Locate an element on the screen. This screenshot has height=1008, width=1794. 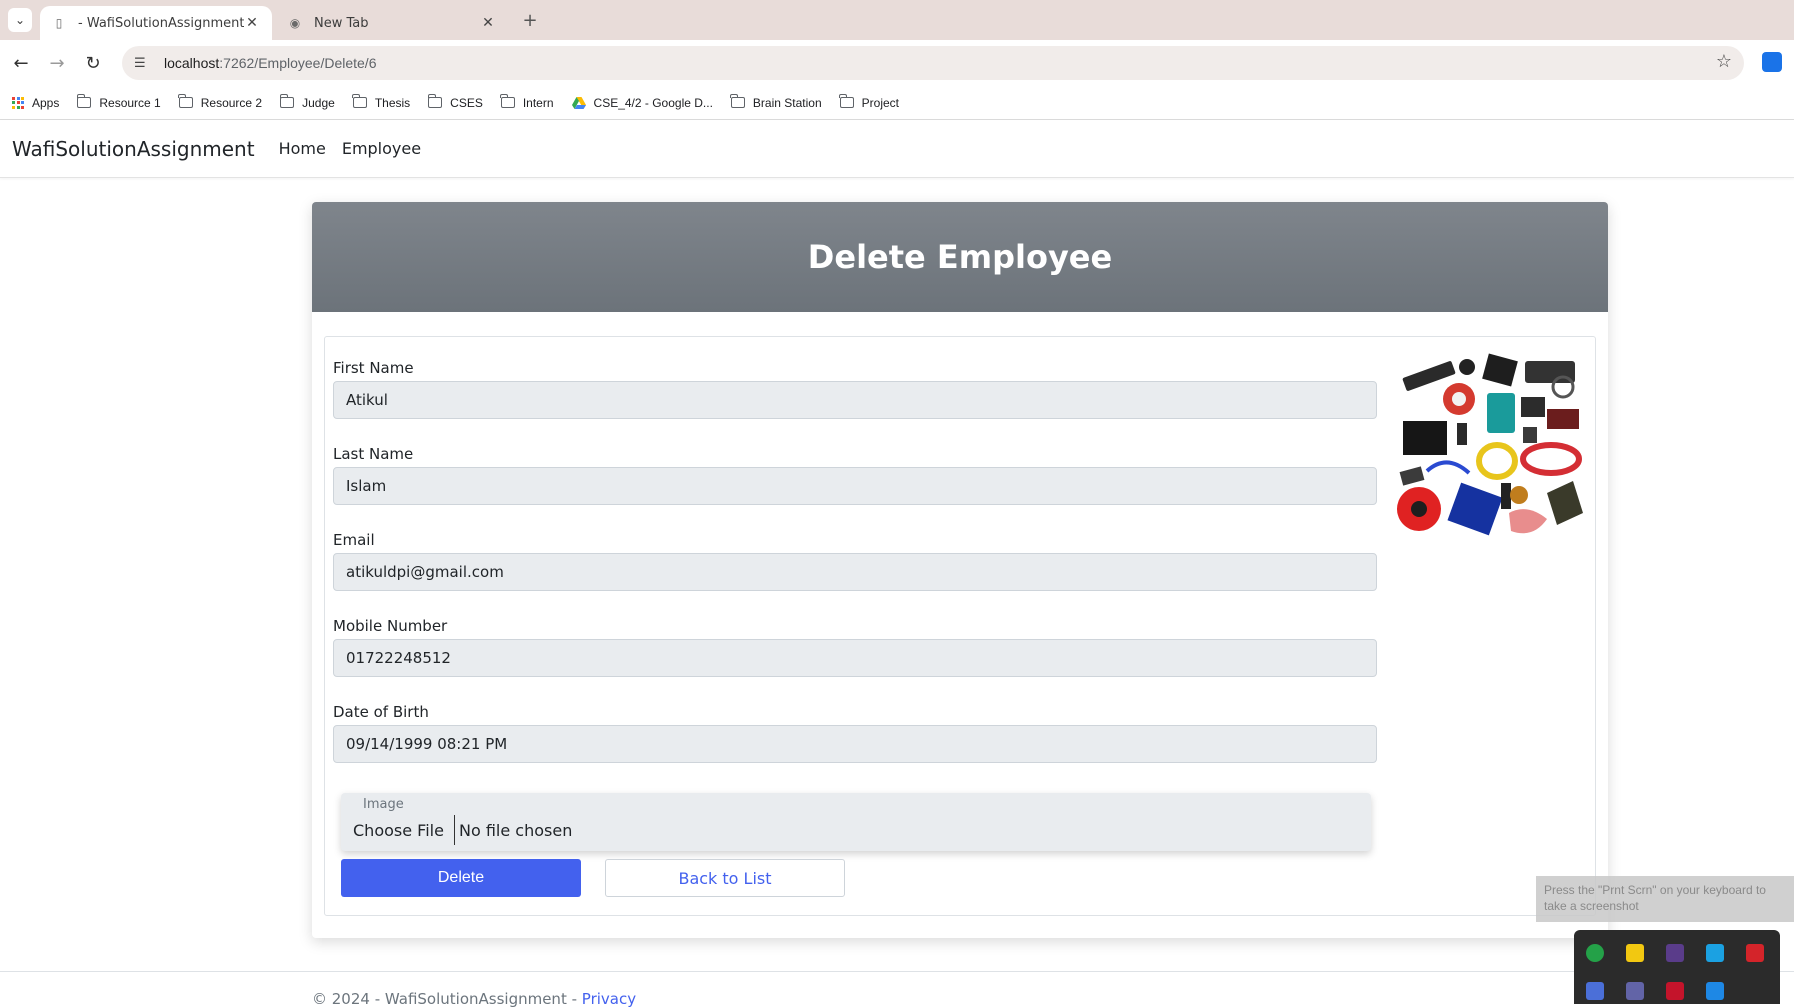
address-bar: ☰ localhost:7262/Employee/Delete/6 ☆ is located at coordinates (933, 63).